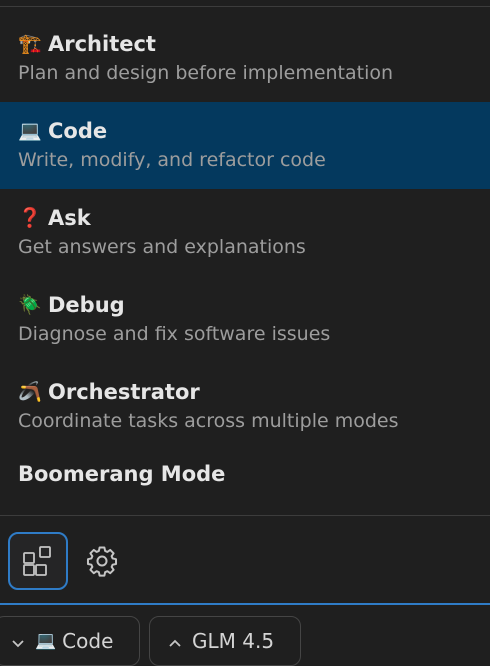  I want to click on mode-name: Code, so click(78, 131).